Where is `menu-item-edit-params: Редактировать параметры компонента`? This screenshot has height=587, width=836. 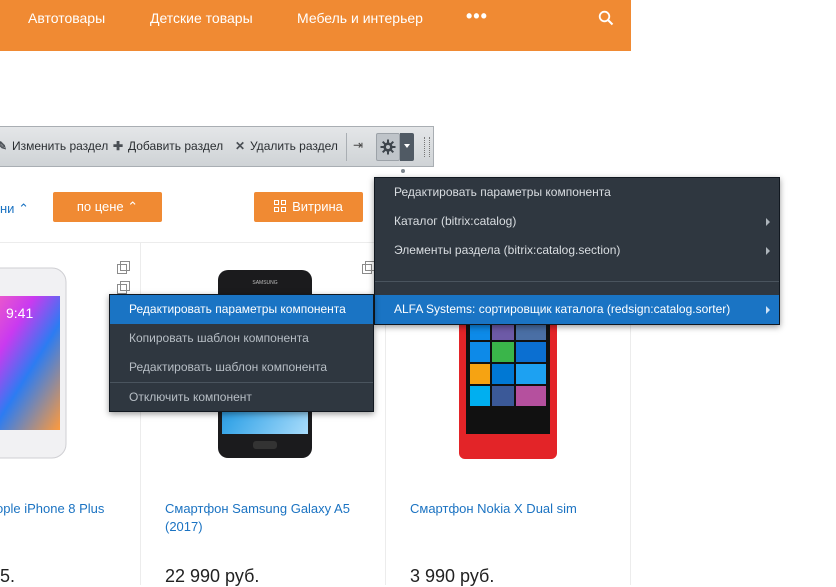
menu-item-edit-params: Редактировать параметры компонента is located at coordinates (577, 192).